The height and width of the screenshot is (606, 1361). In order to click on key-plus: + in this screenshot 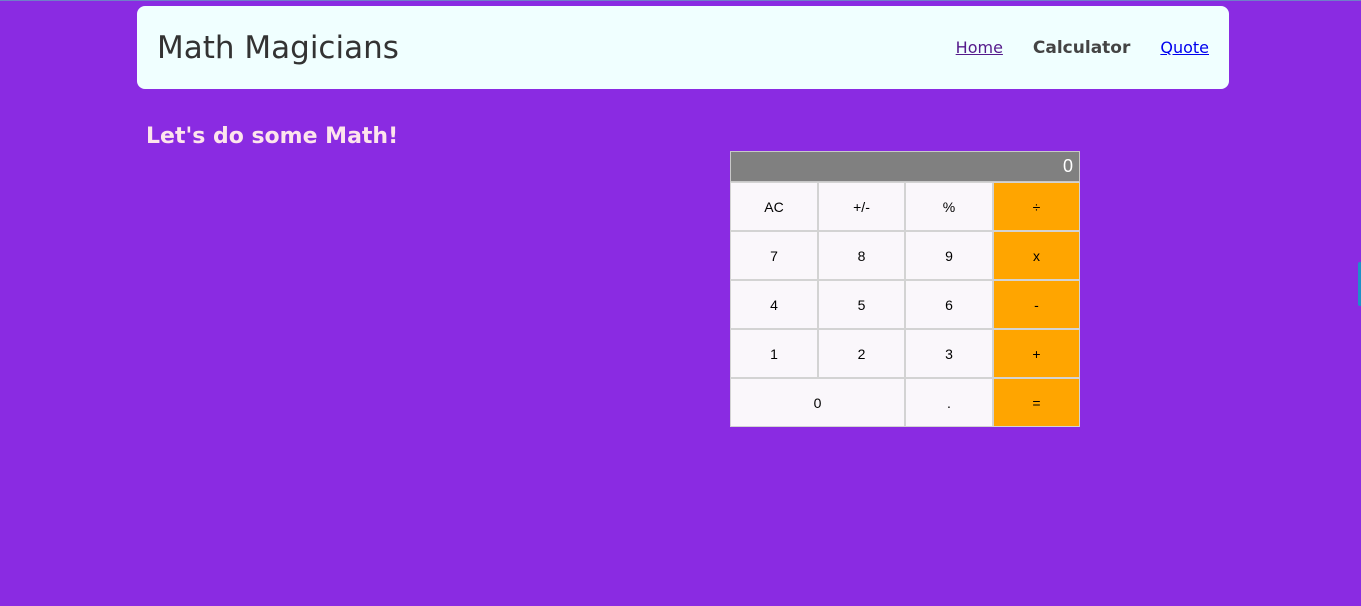, I will do `click(1036, 353)`.